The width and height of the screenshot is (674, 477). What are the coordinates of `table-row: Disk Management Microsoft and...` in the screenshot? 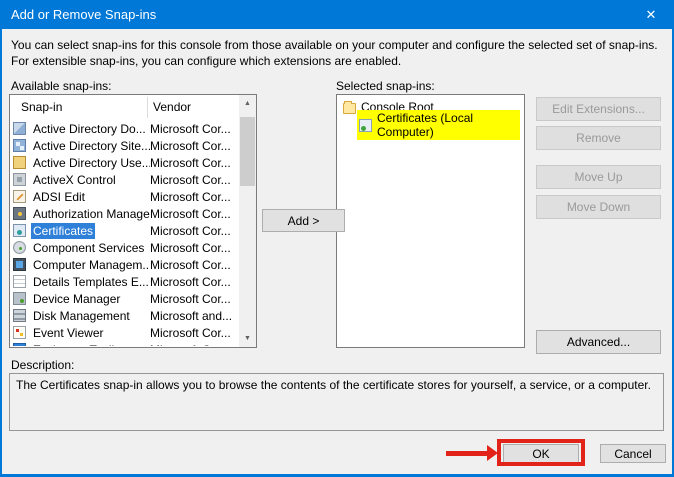 It's located at (124, 315).